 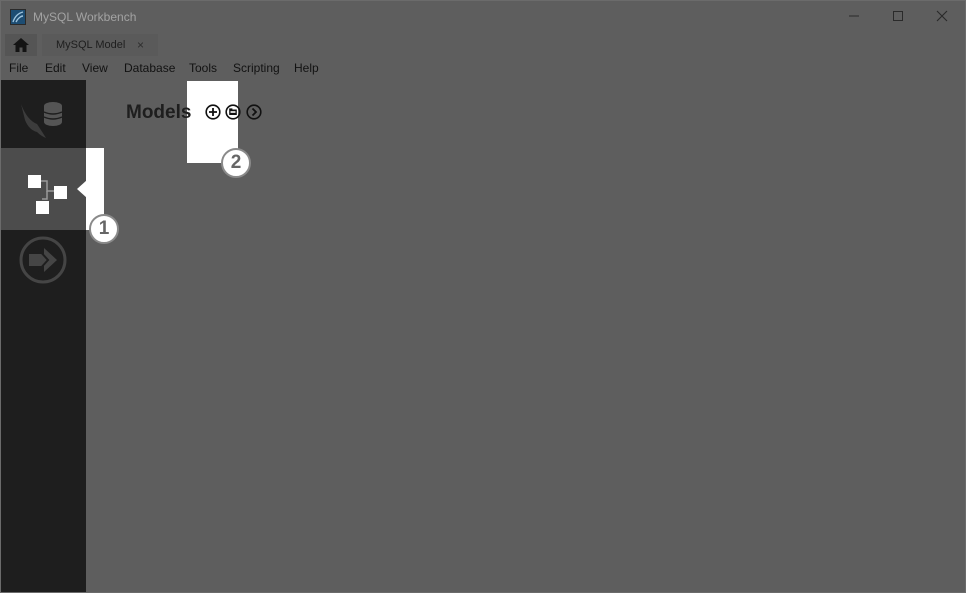 I want to click on sidebar-item-models, so click(x=43, y=189).